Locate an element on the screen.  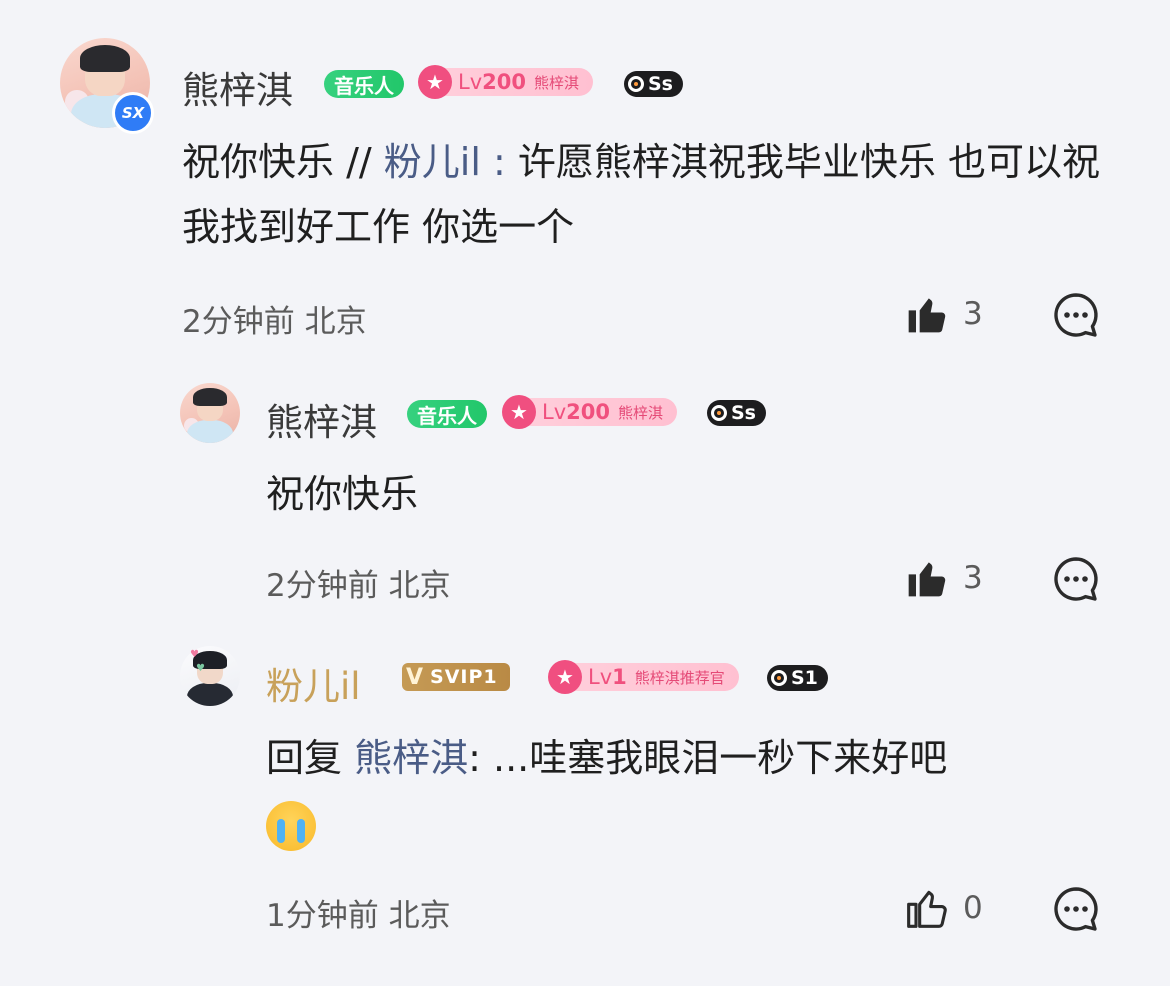
comment-text: 回复 熊梓淇: ...哇塞我眼泪一秒下来好吧 is located at coordinates (696, 791).